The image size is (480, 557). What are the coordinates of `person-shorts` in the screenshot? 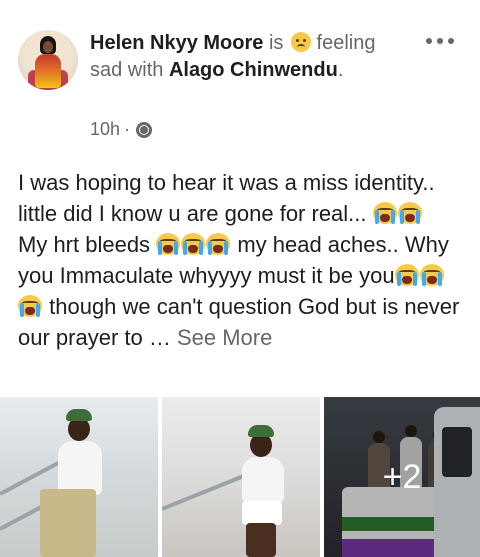 It's located at (262, 513).